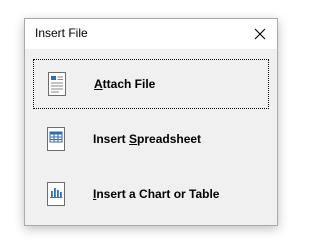 The image size is (320, 244). Describe the element at coordinates (147, 139) in the screenshot. I see `insert-spreadsheet-label: Insert Spreadsheet` at that location.